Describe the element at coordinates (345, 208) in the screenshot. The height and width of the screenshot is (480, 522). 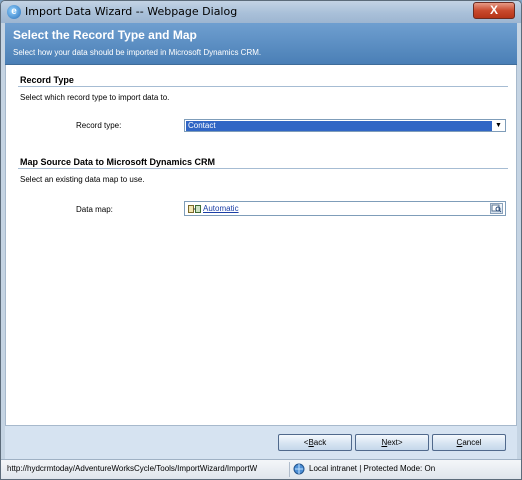
I see `data-map-lookup-field: Automatic` at that location.